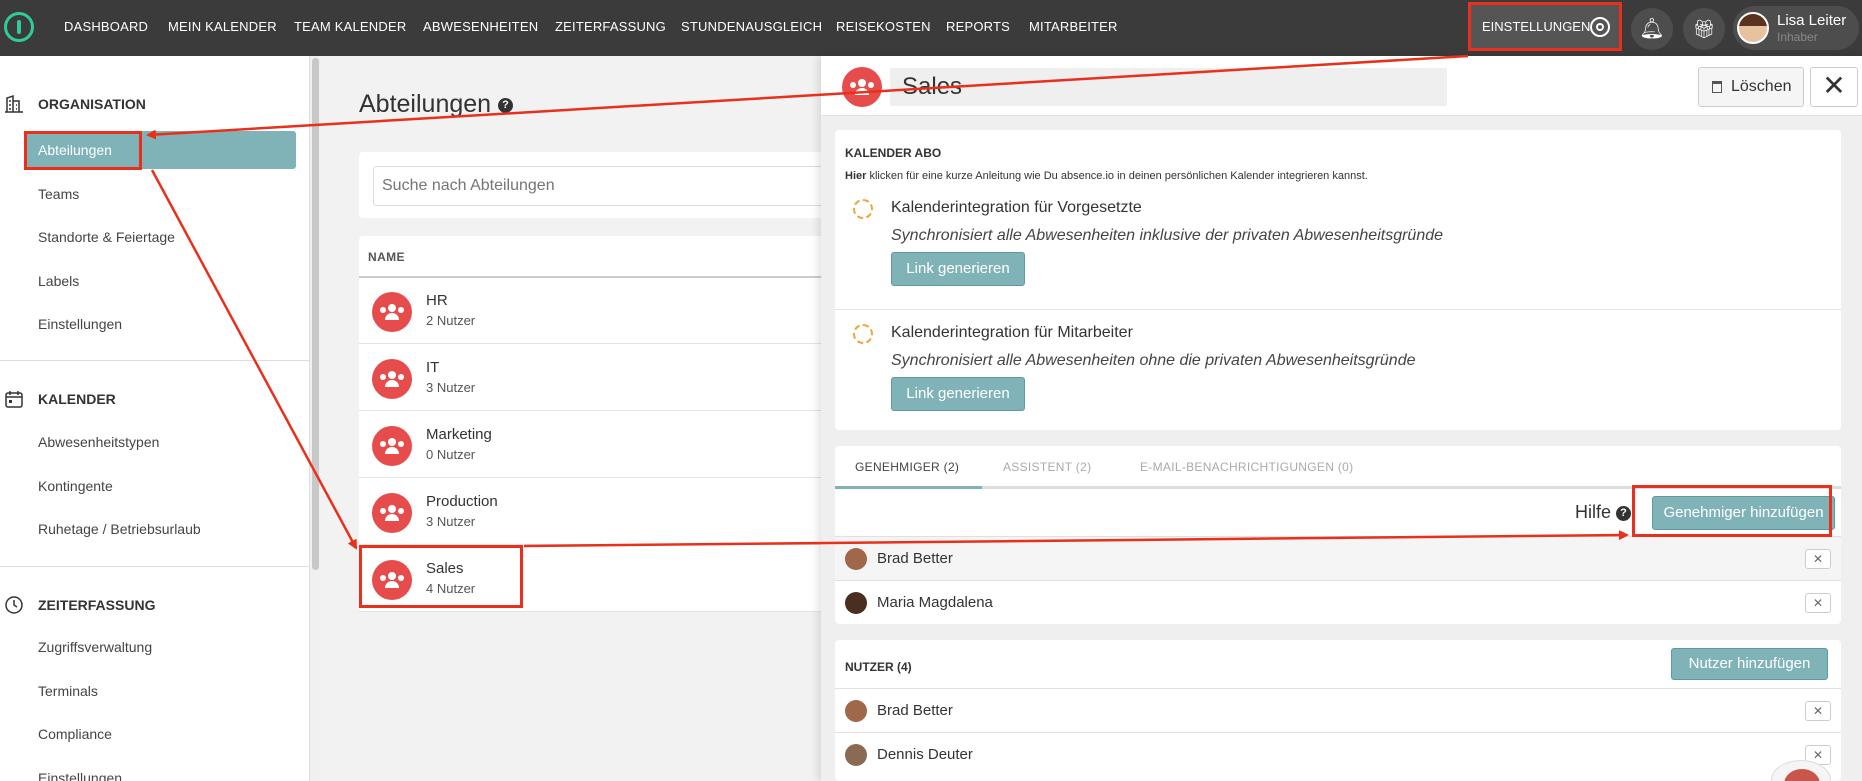 The width and height of the screenshot is (1862, 781). I want to click on search-input, so click(616, 186).